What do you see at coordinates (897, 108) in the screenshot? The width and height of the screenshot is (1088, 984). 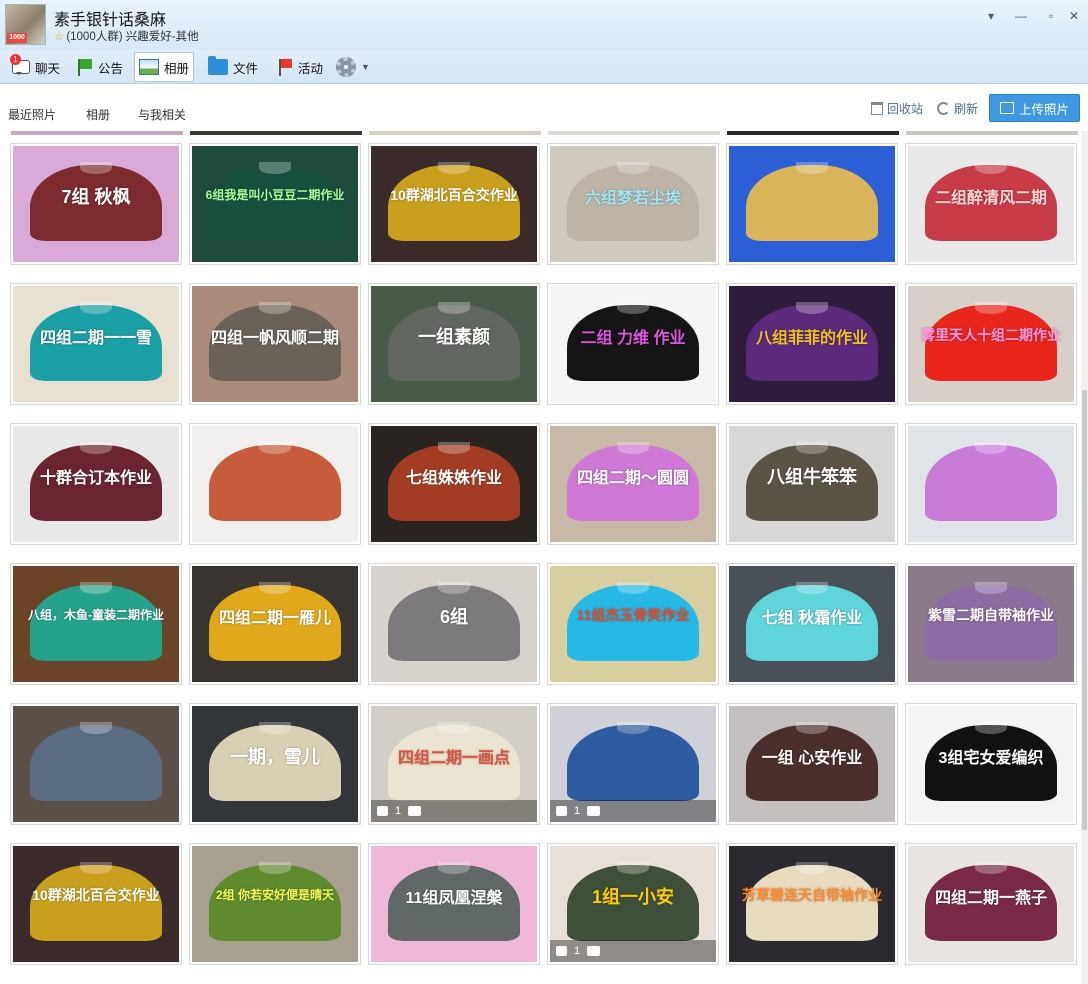 I see `recycle-bin-button: 回收站` at bounding box center [897, 108].